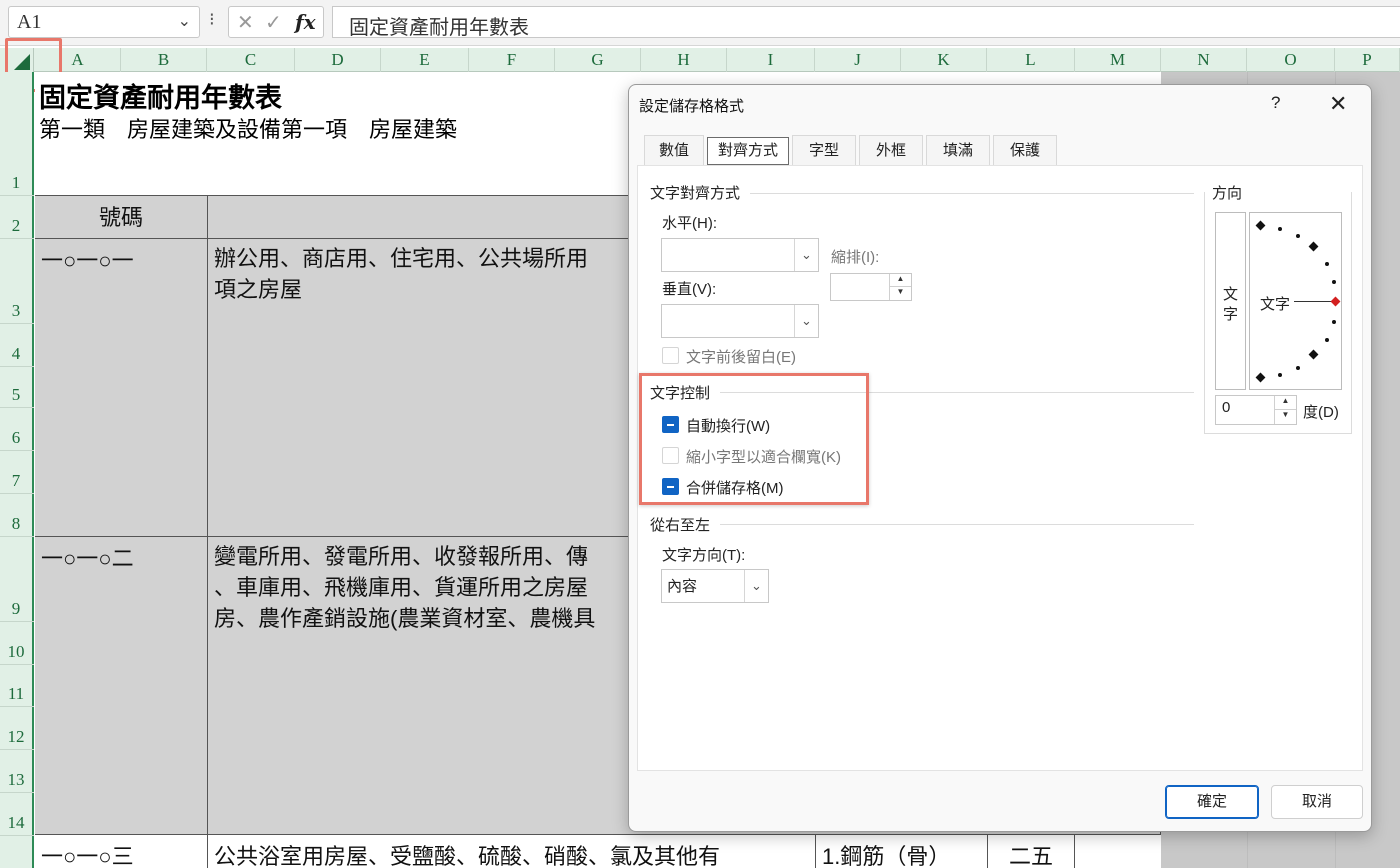 This screenshot has width=1400, height=868. I want to click on years-cell-3: 二五, so click(1031, 851).